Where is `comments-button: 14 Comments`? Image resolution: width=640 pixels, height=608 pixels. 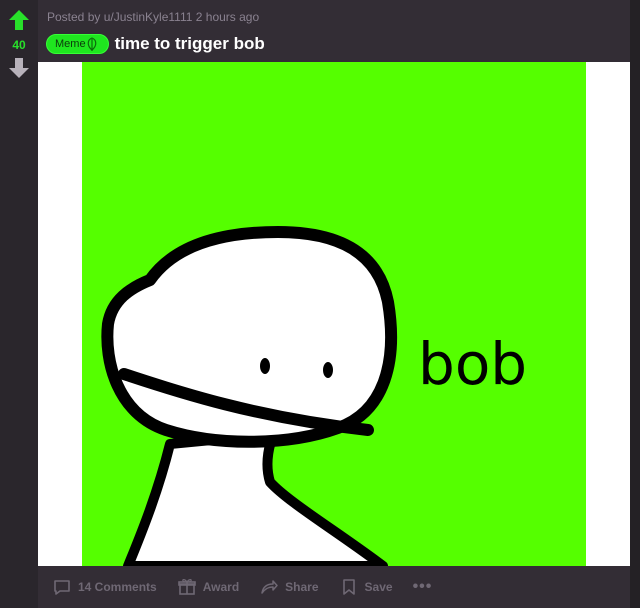 comments-button: 14 Comments is located at coordinates (104, 587).